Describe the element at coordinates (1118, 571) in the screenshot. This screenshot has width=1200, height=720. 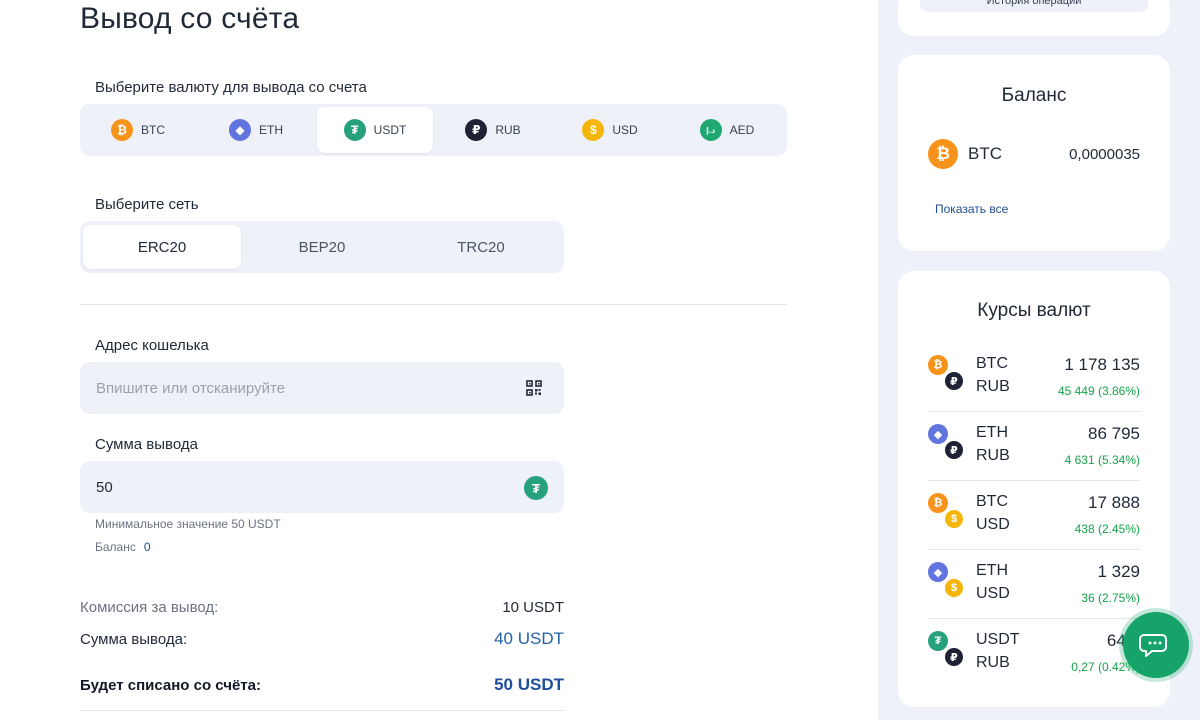
I see `rate-value: 1 329` at that location.